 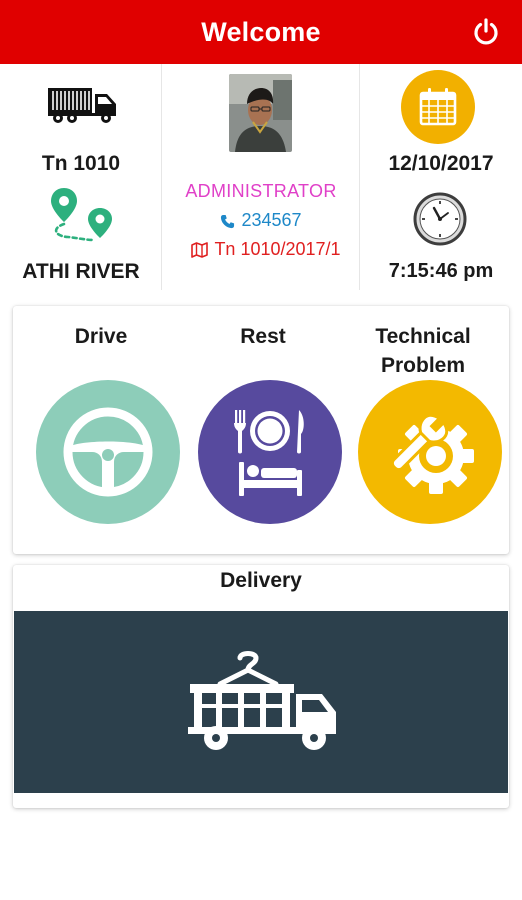 I want to click on delivery-truck-icon, so click(x=262, y=700).